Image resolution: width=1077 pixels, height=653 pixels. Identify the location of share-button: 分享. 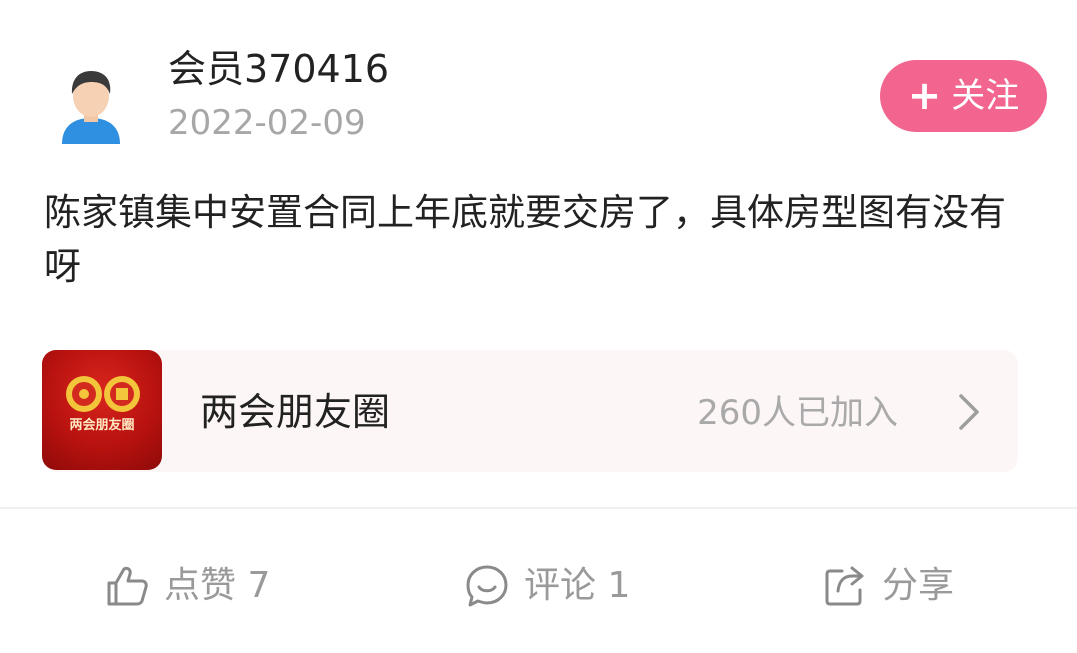
(888, 586).